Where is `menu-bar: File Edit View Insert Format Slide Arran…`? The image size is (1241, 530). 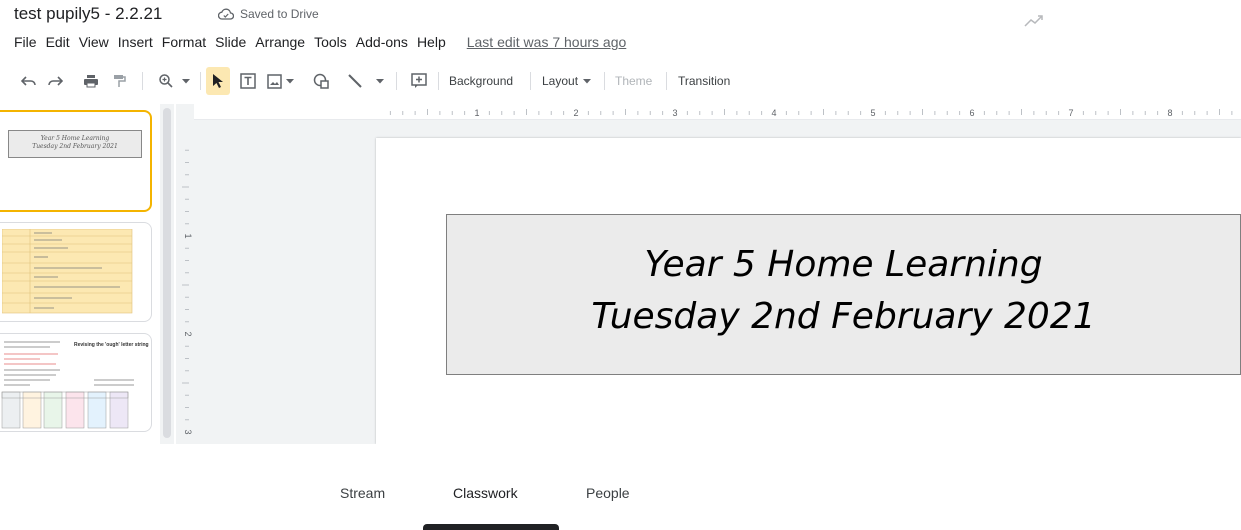 menu-bar: File Edit View Insert Format Slide Arran… is located at coordinates (324, 42).